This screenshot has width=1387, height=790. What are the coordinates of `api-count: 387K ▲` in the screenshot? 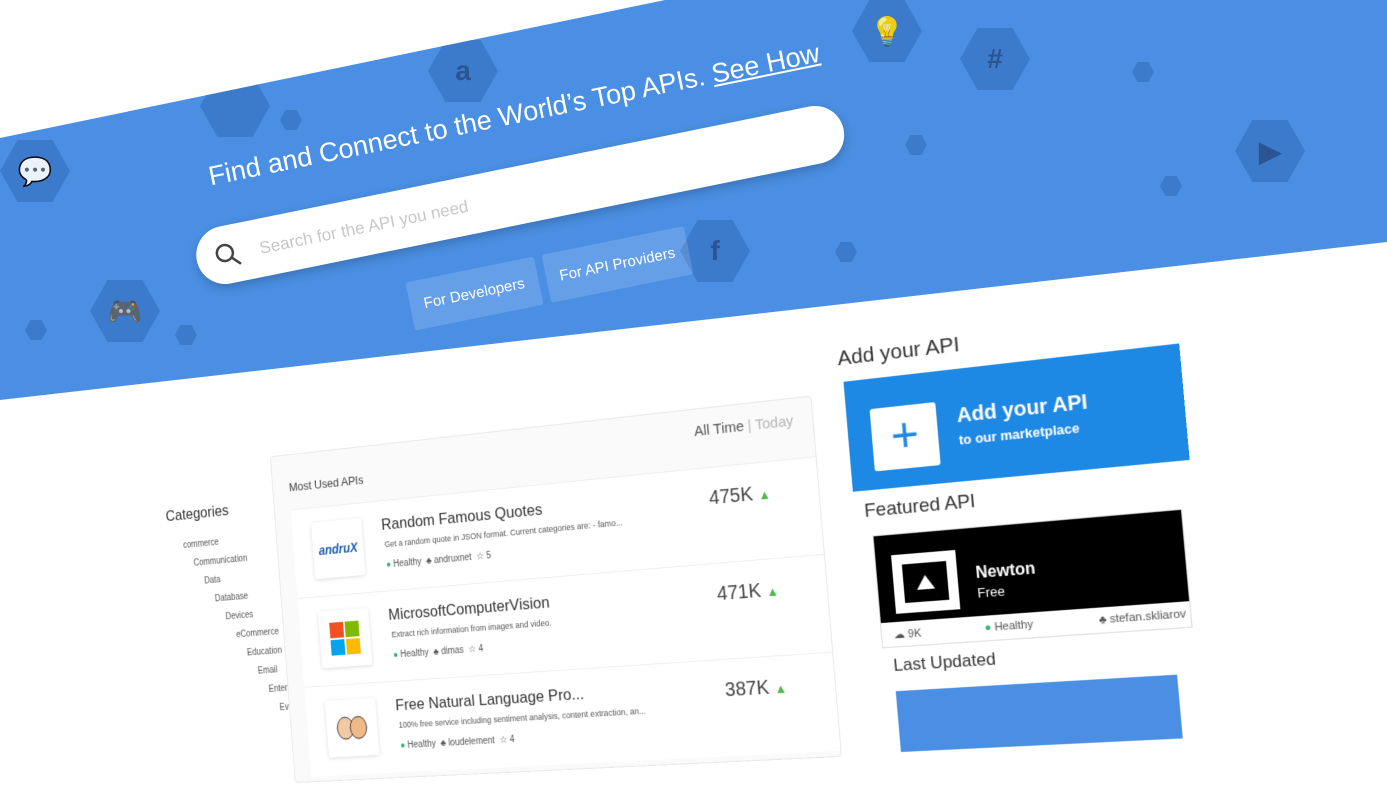 It's located at (755, 689).